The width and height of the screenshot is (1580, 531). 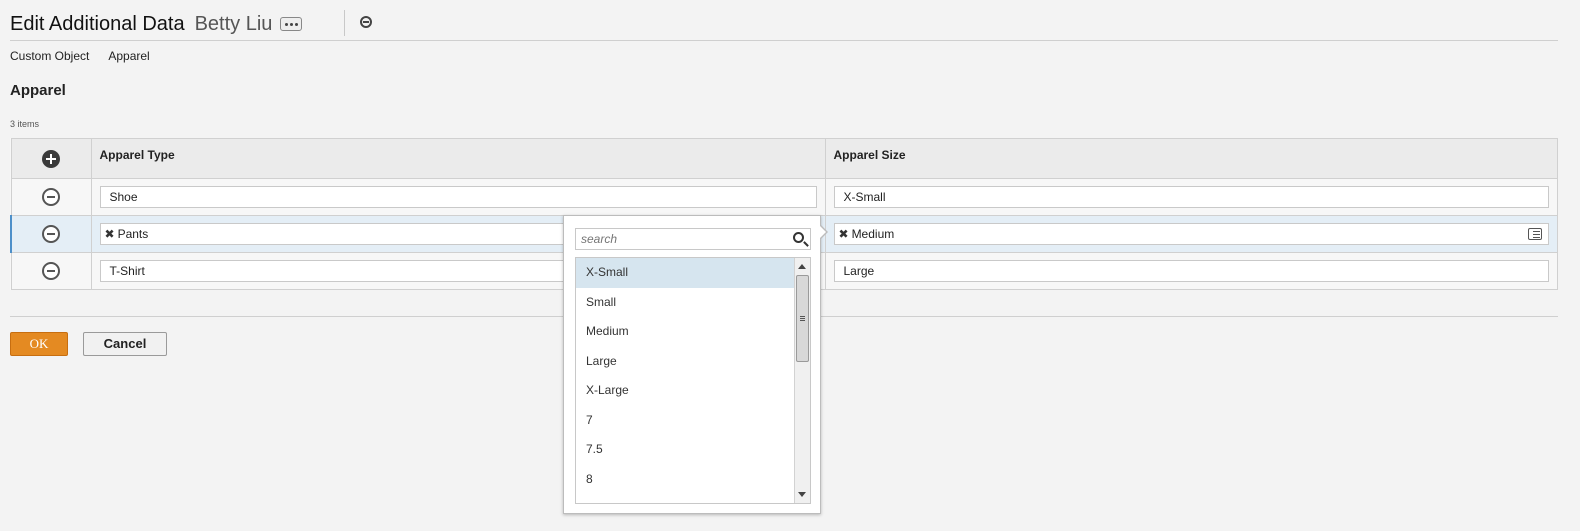 I want to click on option-item: 8, so click(x=685, y=480).